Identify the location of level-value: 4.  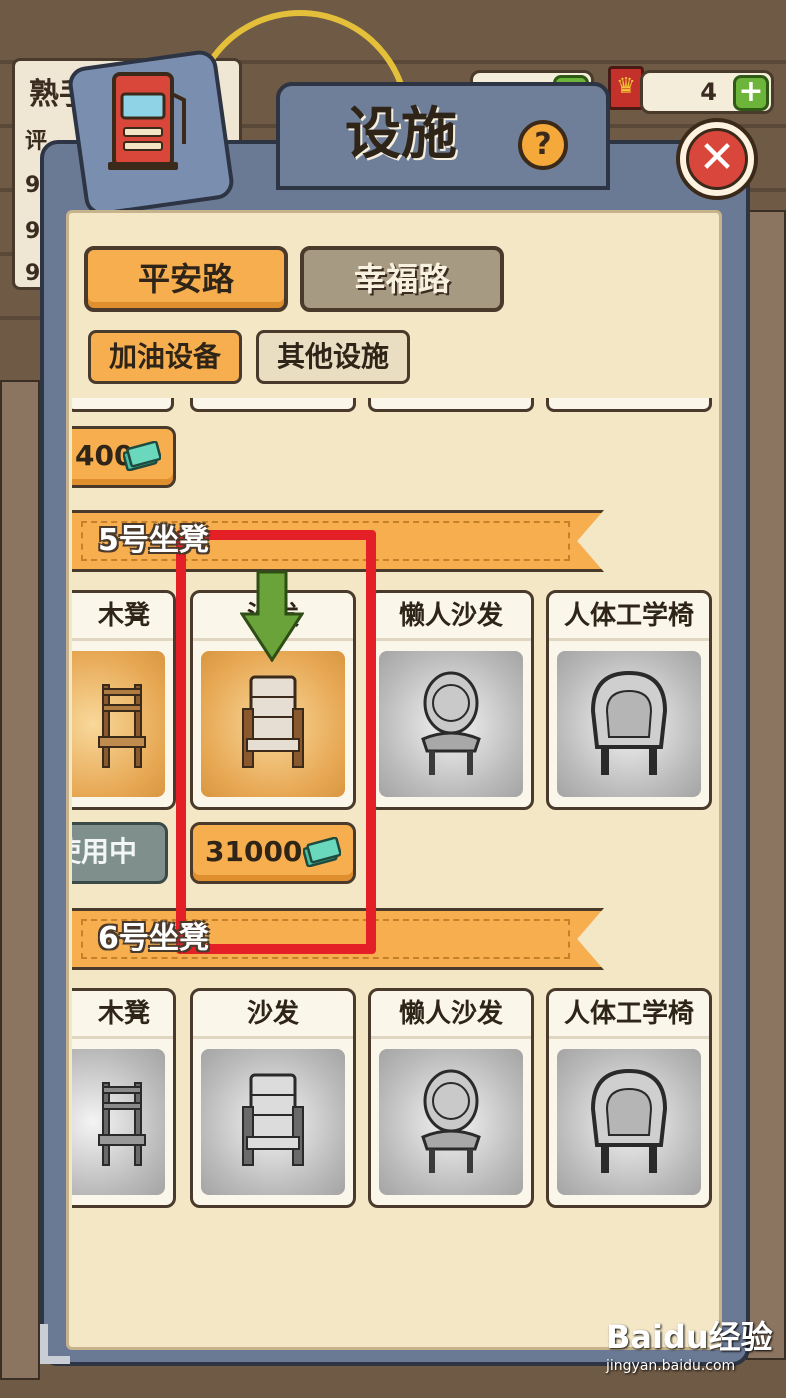
(708, 92).